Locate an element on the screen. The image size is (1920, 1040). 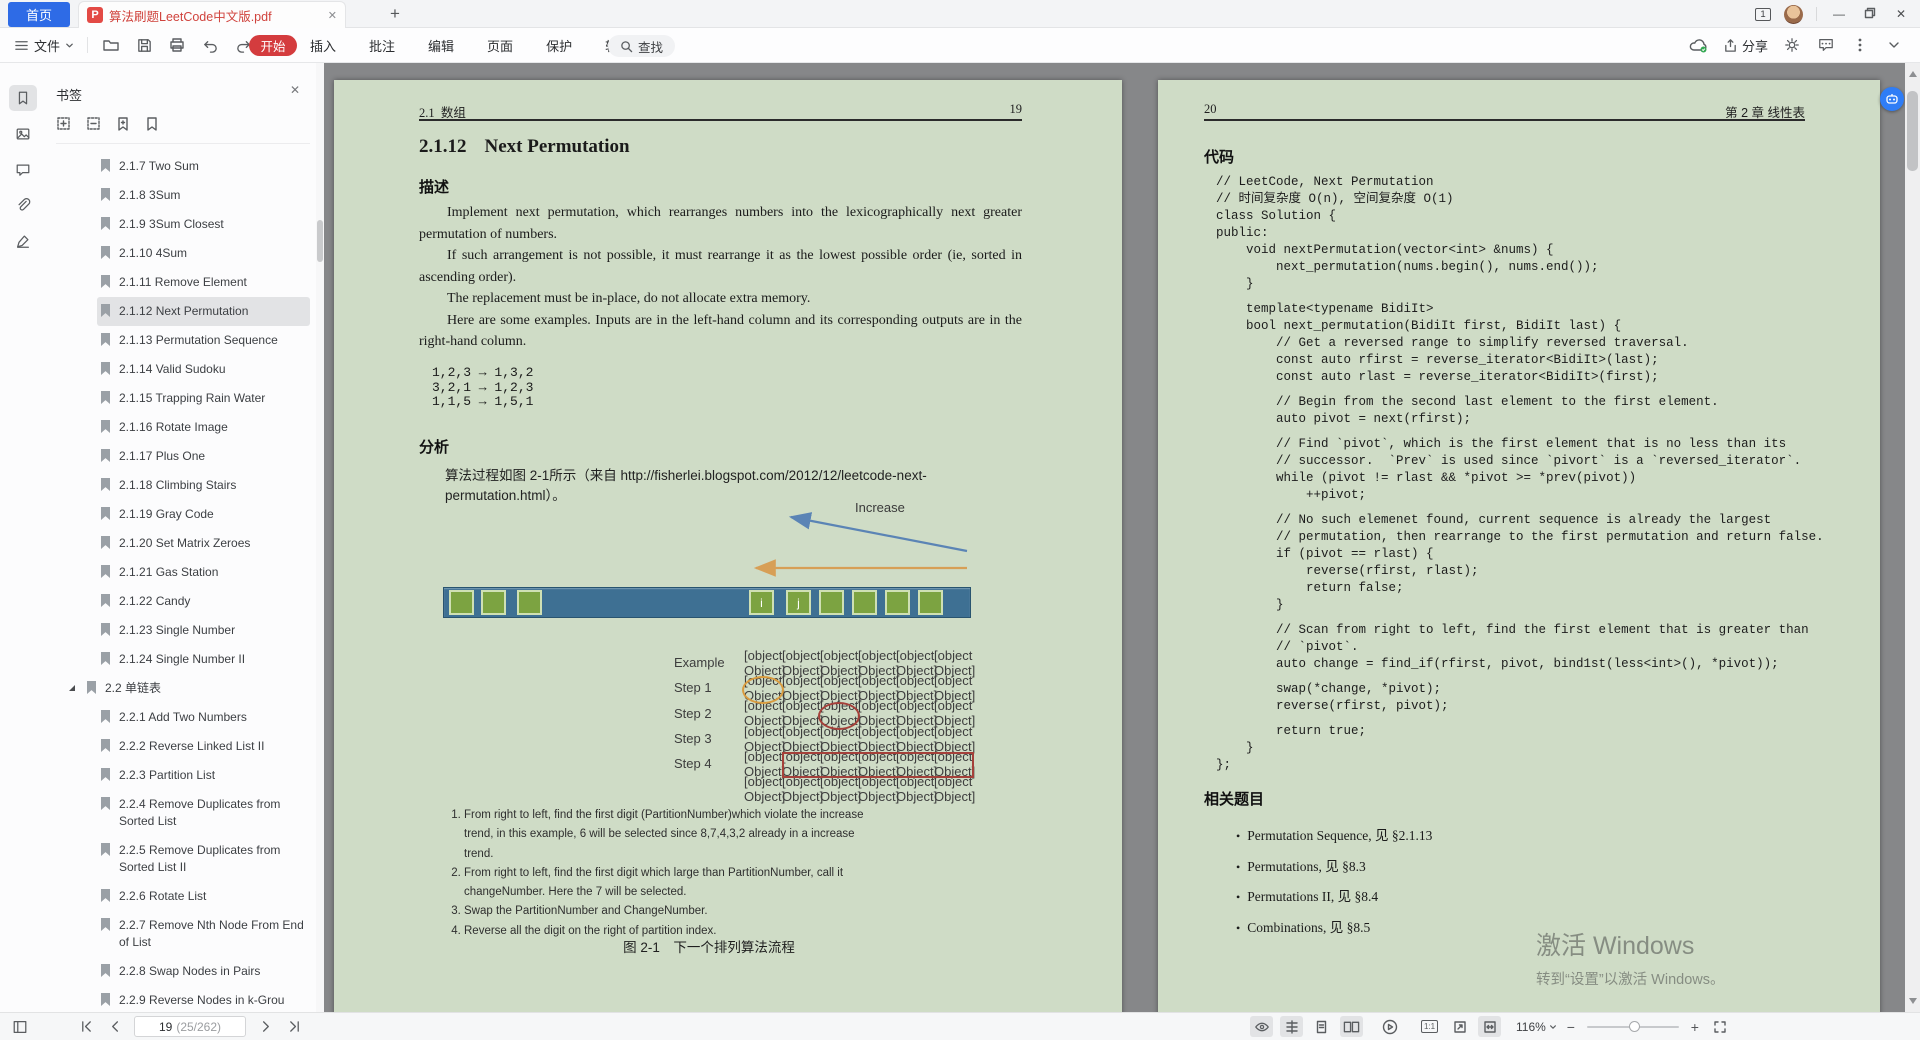
bookmark-item: 2.1.23 Single Number is located at coordinates (203, 630).